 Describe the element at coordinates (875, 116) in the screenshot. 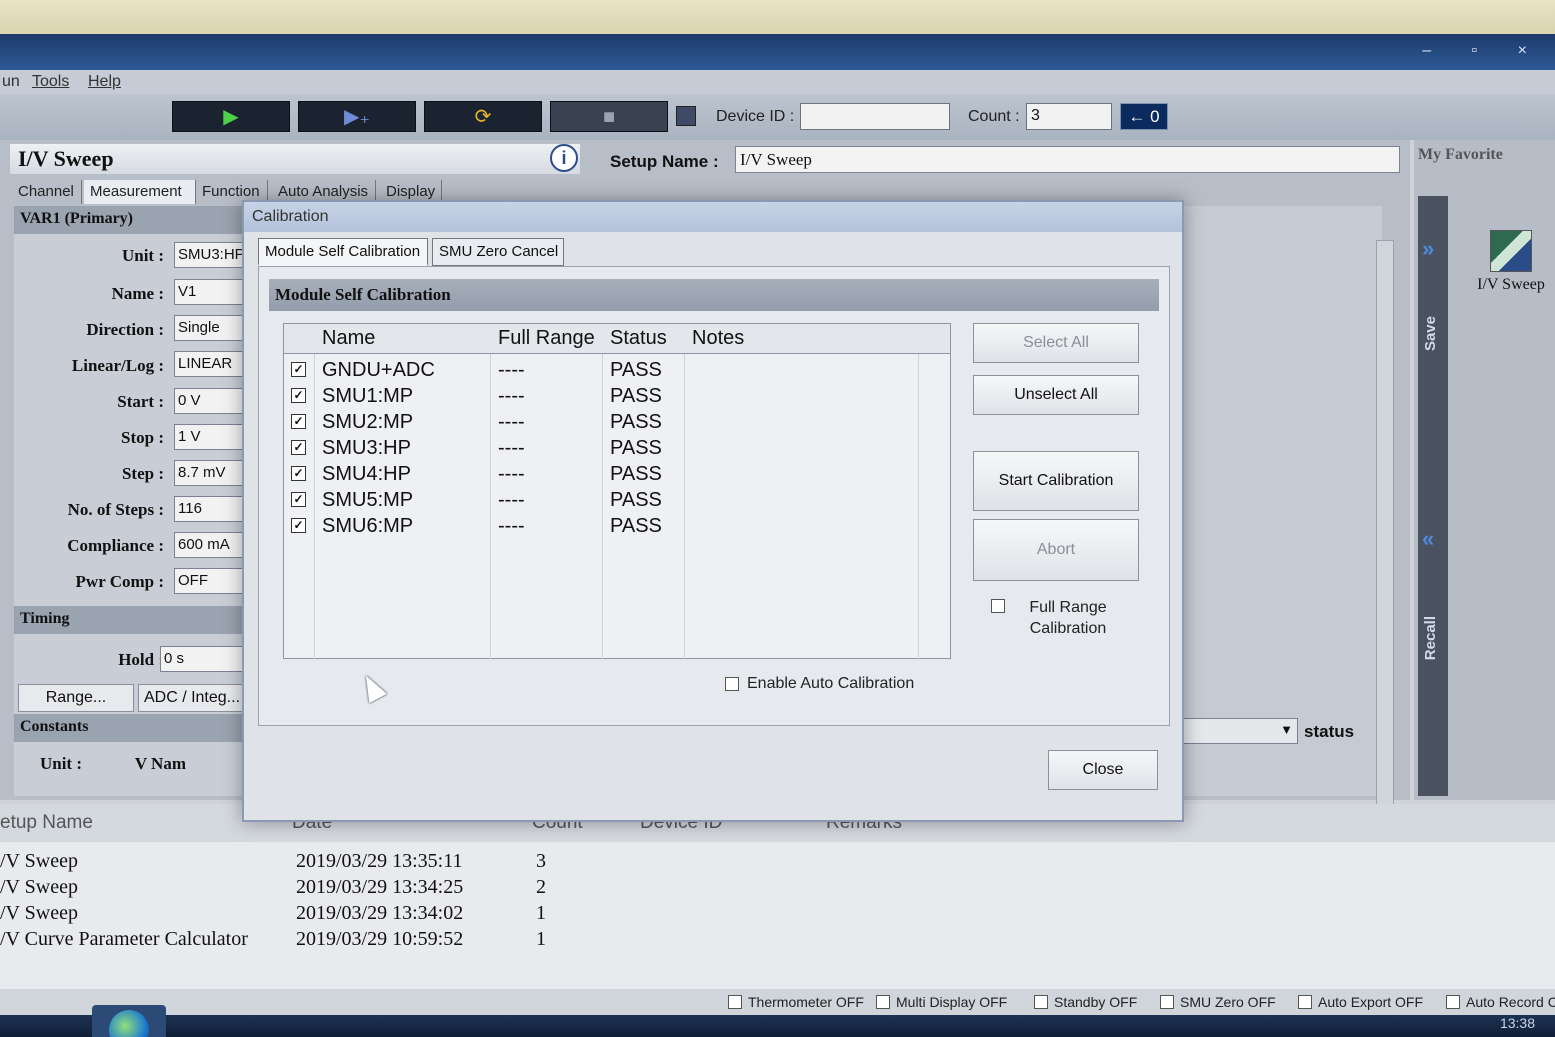

I see `device-id-input` at that location.